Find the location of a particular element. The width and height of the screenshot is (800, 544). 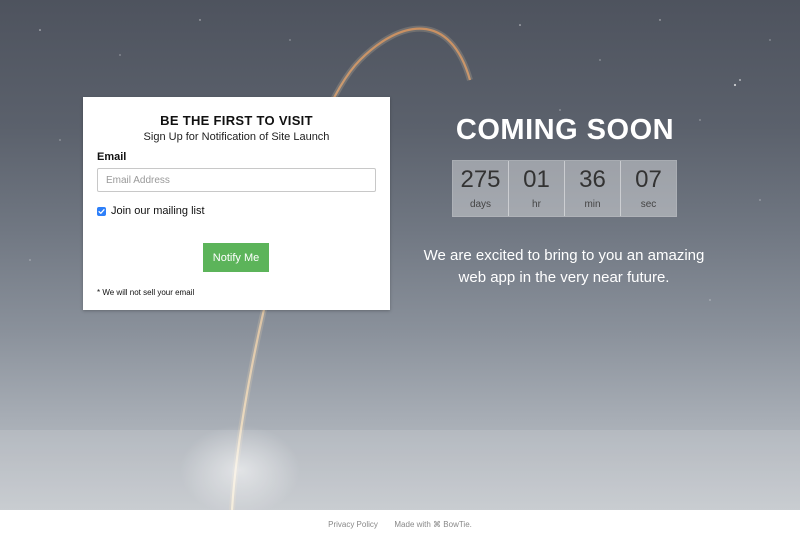

countdown-timer: 275 days 01 hr 36 min 07 sec is located at coordinates (564, 188).